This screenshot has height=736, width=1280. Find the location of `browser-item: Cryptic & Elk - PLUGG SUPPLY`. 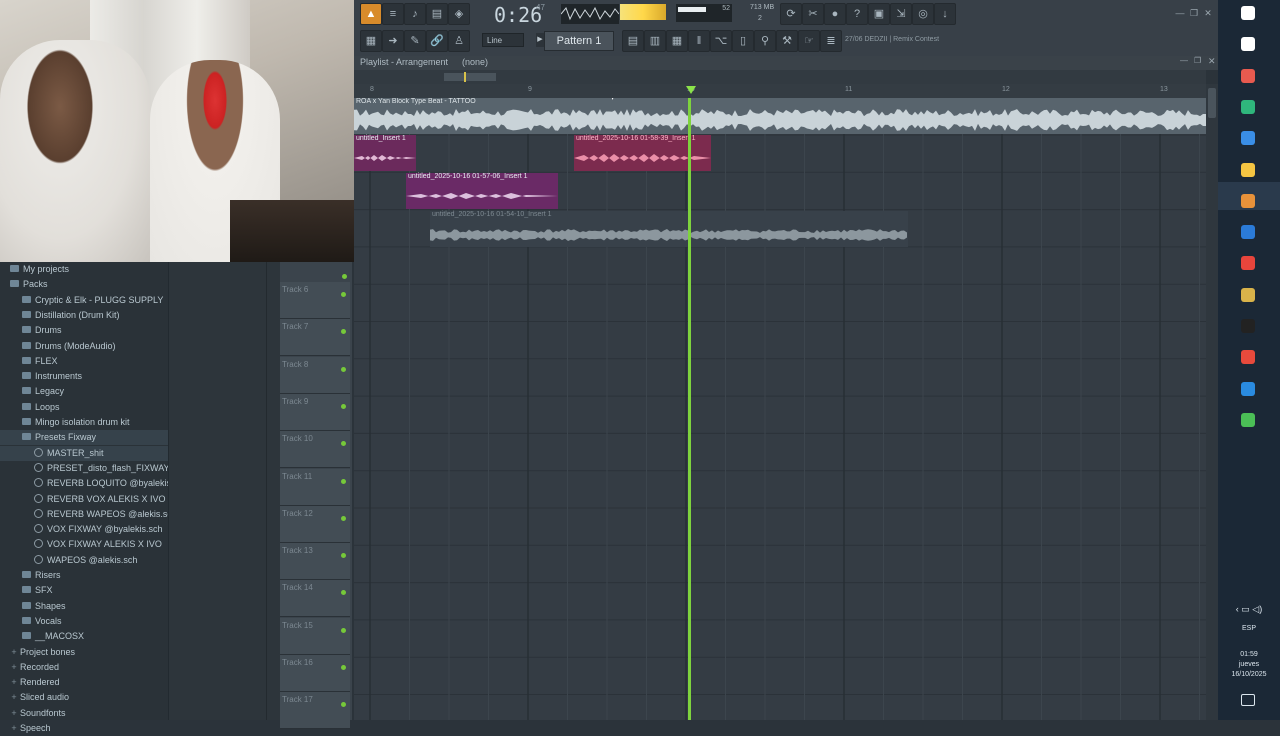

browser-item: Cryptic & Elk - PLUGG SUPPLY is located at coordinates (84, 300).